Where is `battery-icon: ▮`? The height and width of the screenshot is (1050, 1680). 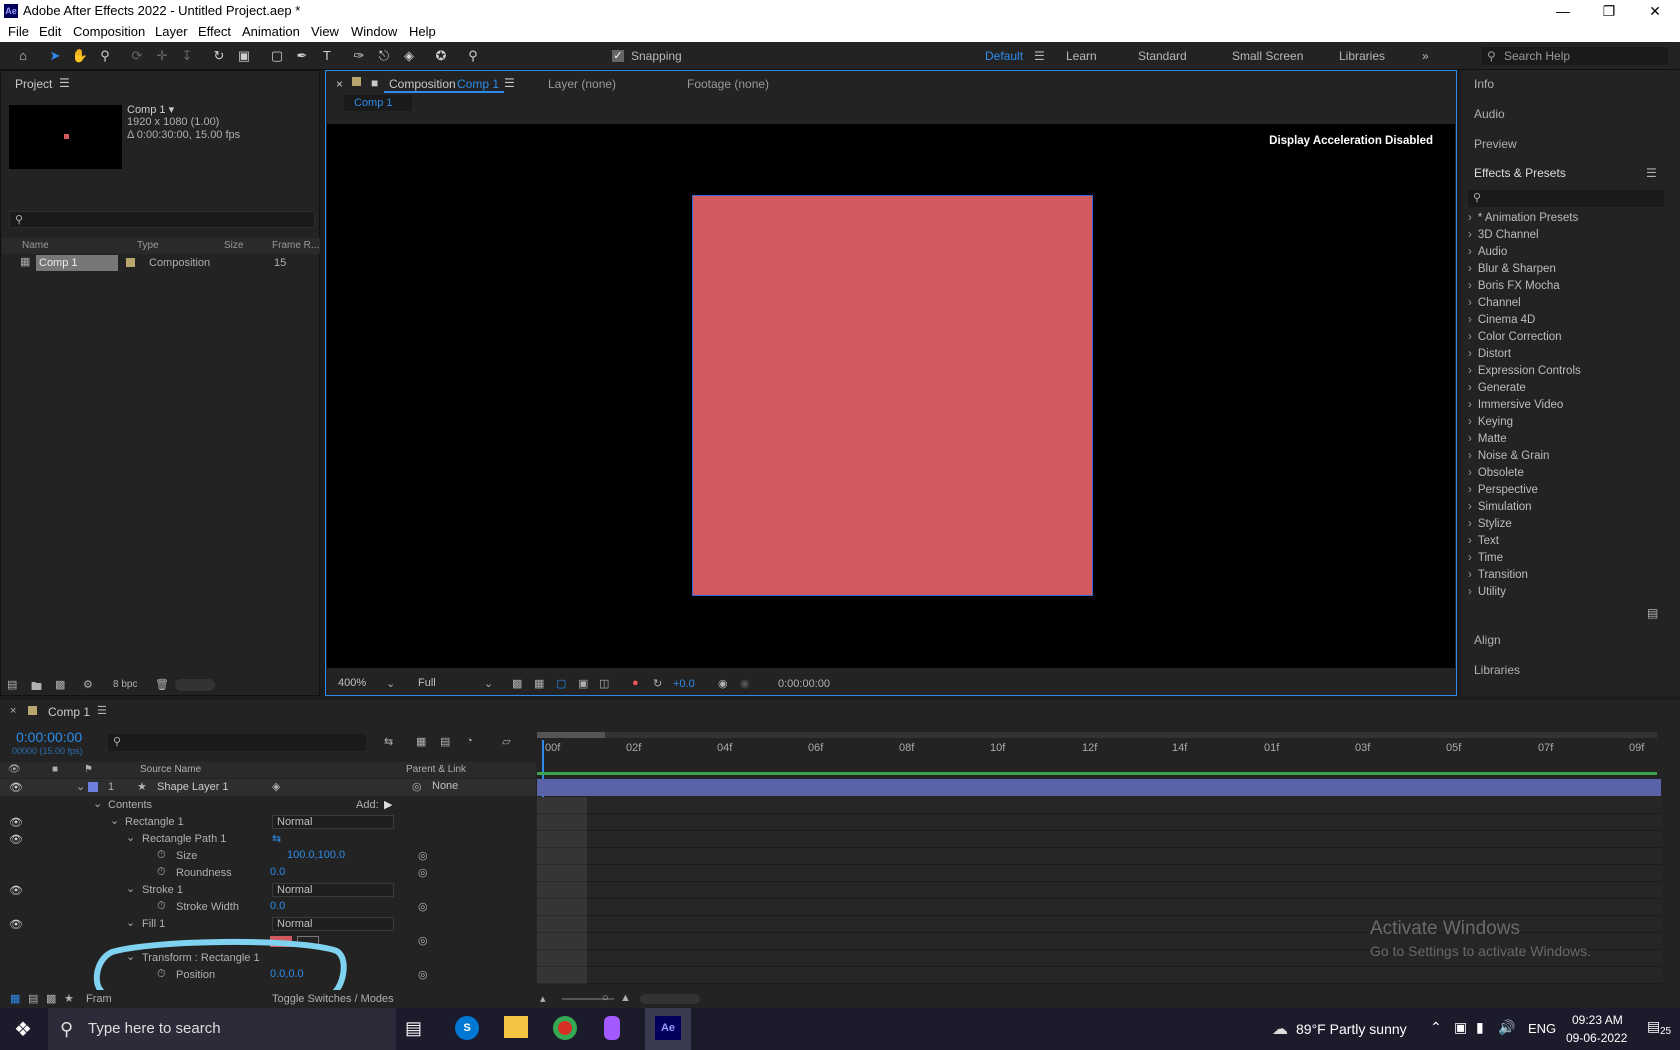 battery-icon: ▮ is located at coordinates (1480, 1027).